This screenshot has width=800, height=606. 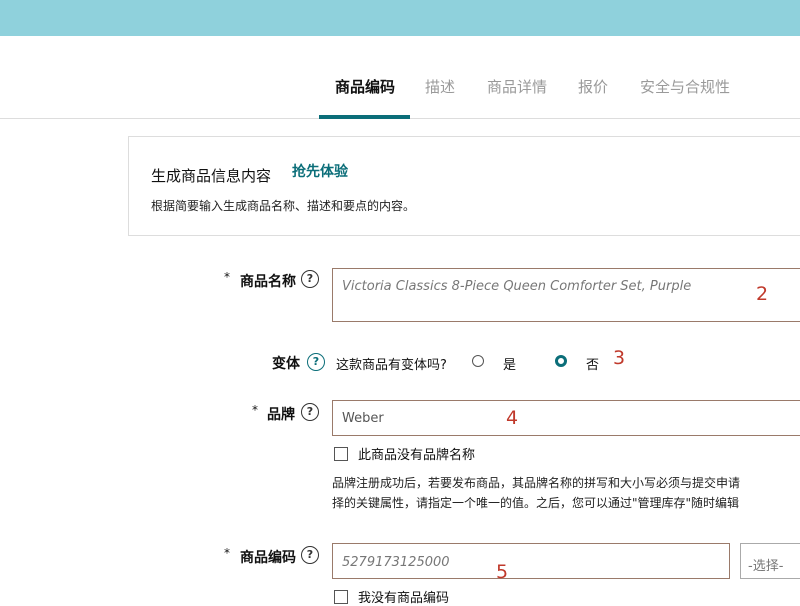 I want to click on annotation-2: 2, so click(x=762, y=294).